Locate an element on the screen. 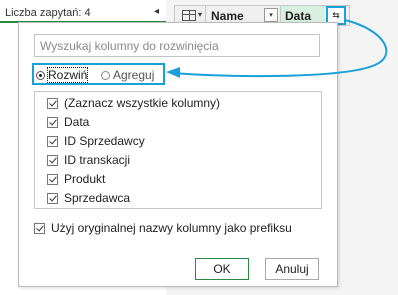  callout-arrowhead is located at coordinates (173, 72).